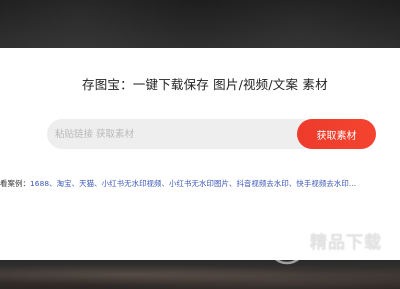  Describe the element at coordinates (176, 134) in the screenshot. I see `link-input` at that location.